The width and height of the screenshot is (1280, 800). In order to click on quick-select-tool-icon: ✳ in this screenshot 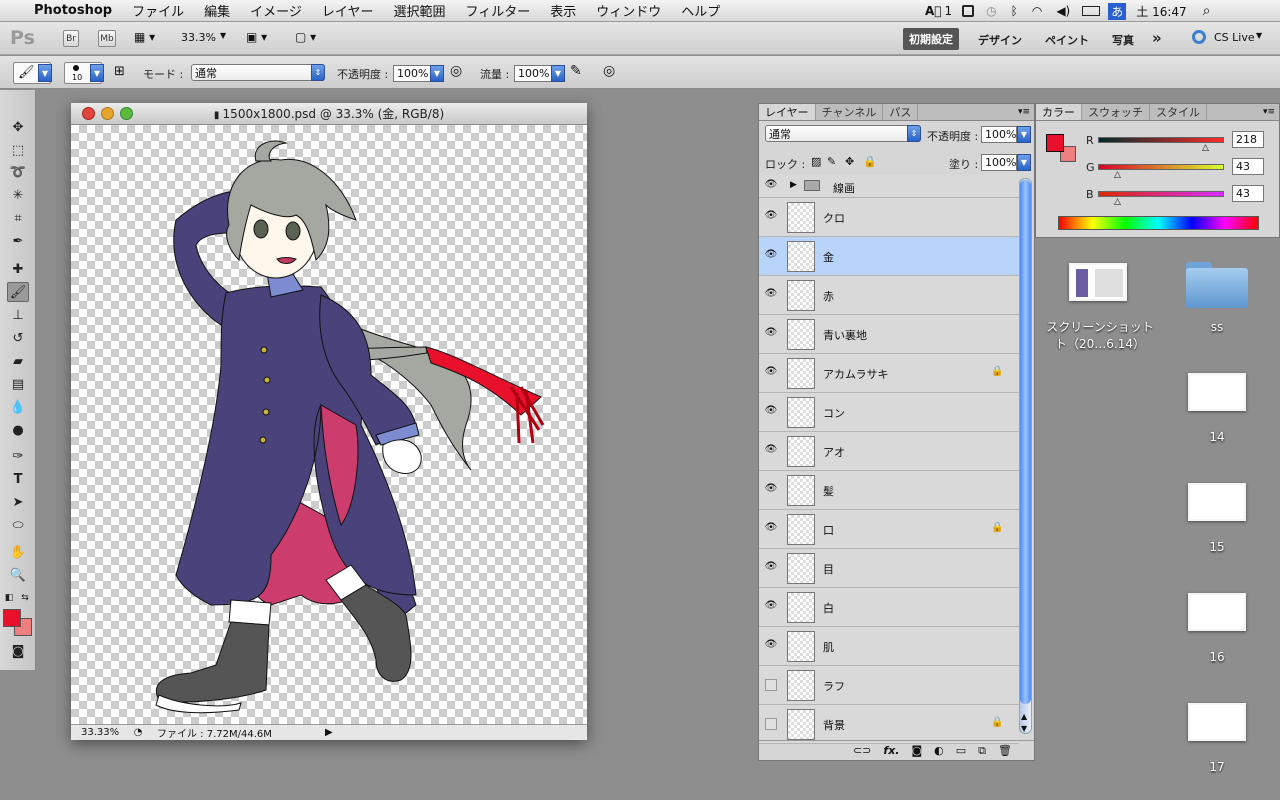, I will do `click(18, 195)`.